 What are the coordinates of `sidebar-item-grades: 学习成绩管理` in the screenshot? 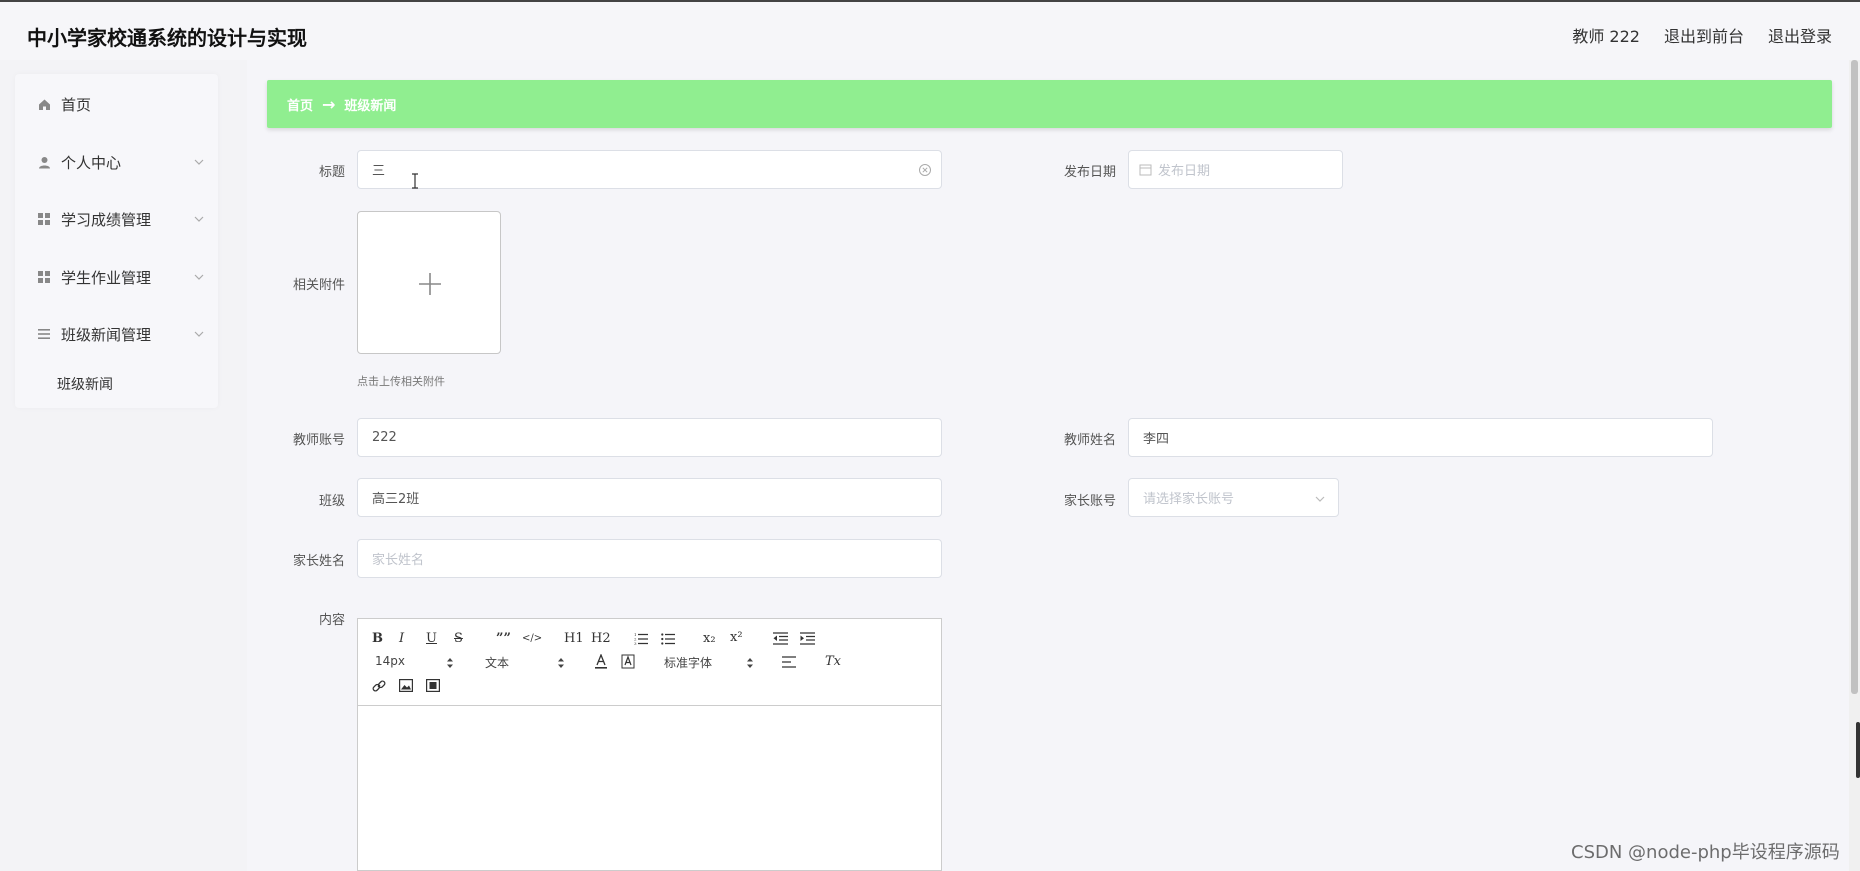 It's located at (116, 219).